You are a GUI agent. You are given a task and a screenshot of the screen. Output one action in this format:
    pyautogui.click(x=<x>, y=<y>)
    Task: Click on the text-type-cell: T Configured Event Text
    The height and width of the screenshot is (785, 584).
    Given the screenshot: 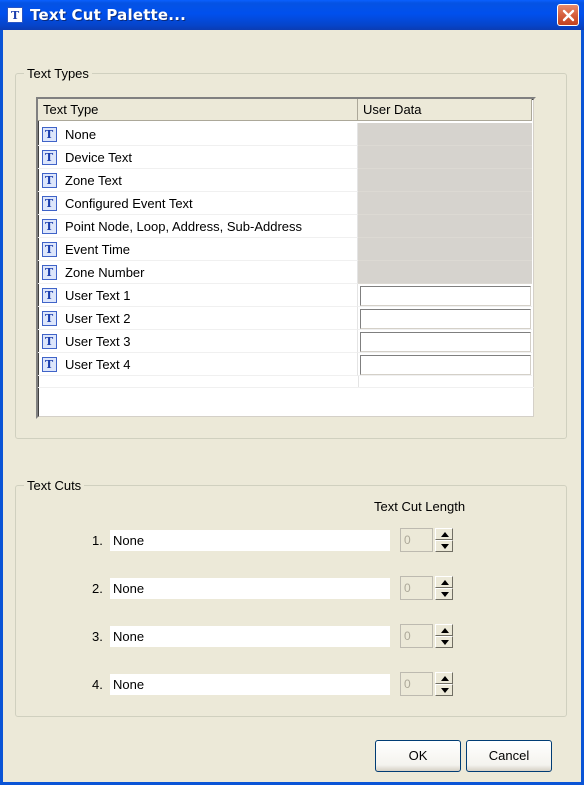 What is the action you would take?
    pyautogui.click(x=198, y=203)
    